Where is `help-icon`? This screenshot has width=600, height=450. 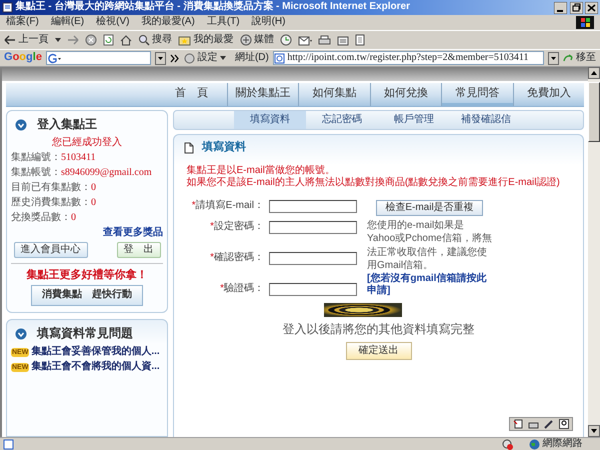 help-icon is located at coordinates (564, 424).